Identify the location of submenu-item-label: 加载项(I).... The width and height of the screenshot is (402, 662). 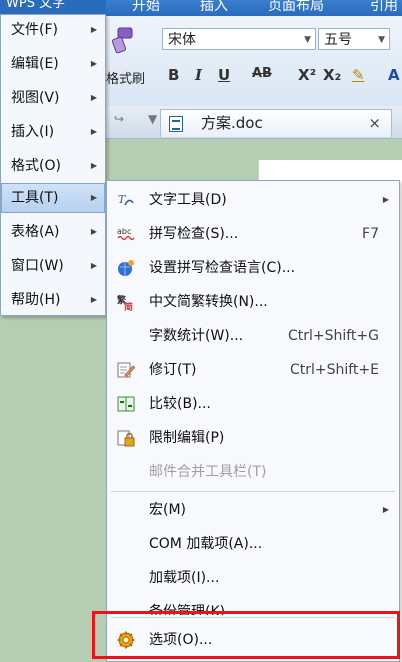
(184, 578).